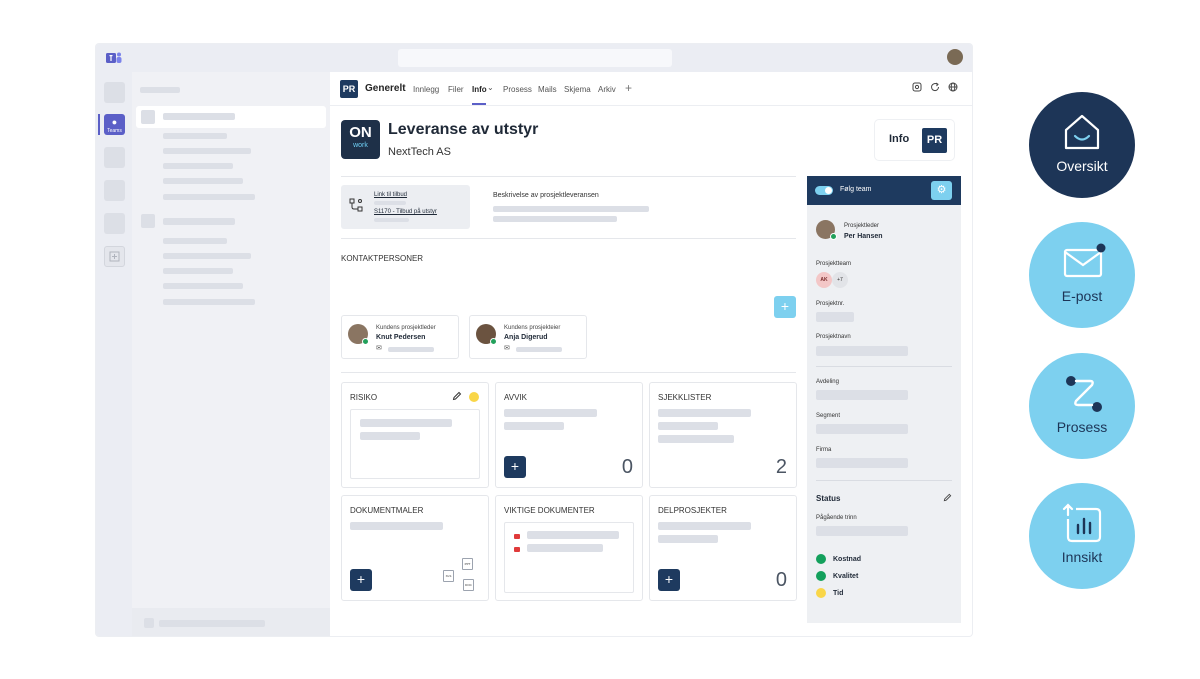 Image resolution: width=1200 pixels, height=679 pixels. What do you see at coordinates (953, 88) in the screenshot?
I see `globe-icon` at bounding box center [953, 88].